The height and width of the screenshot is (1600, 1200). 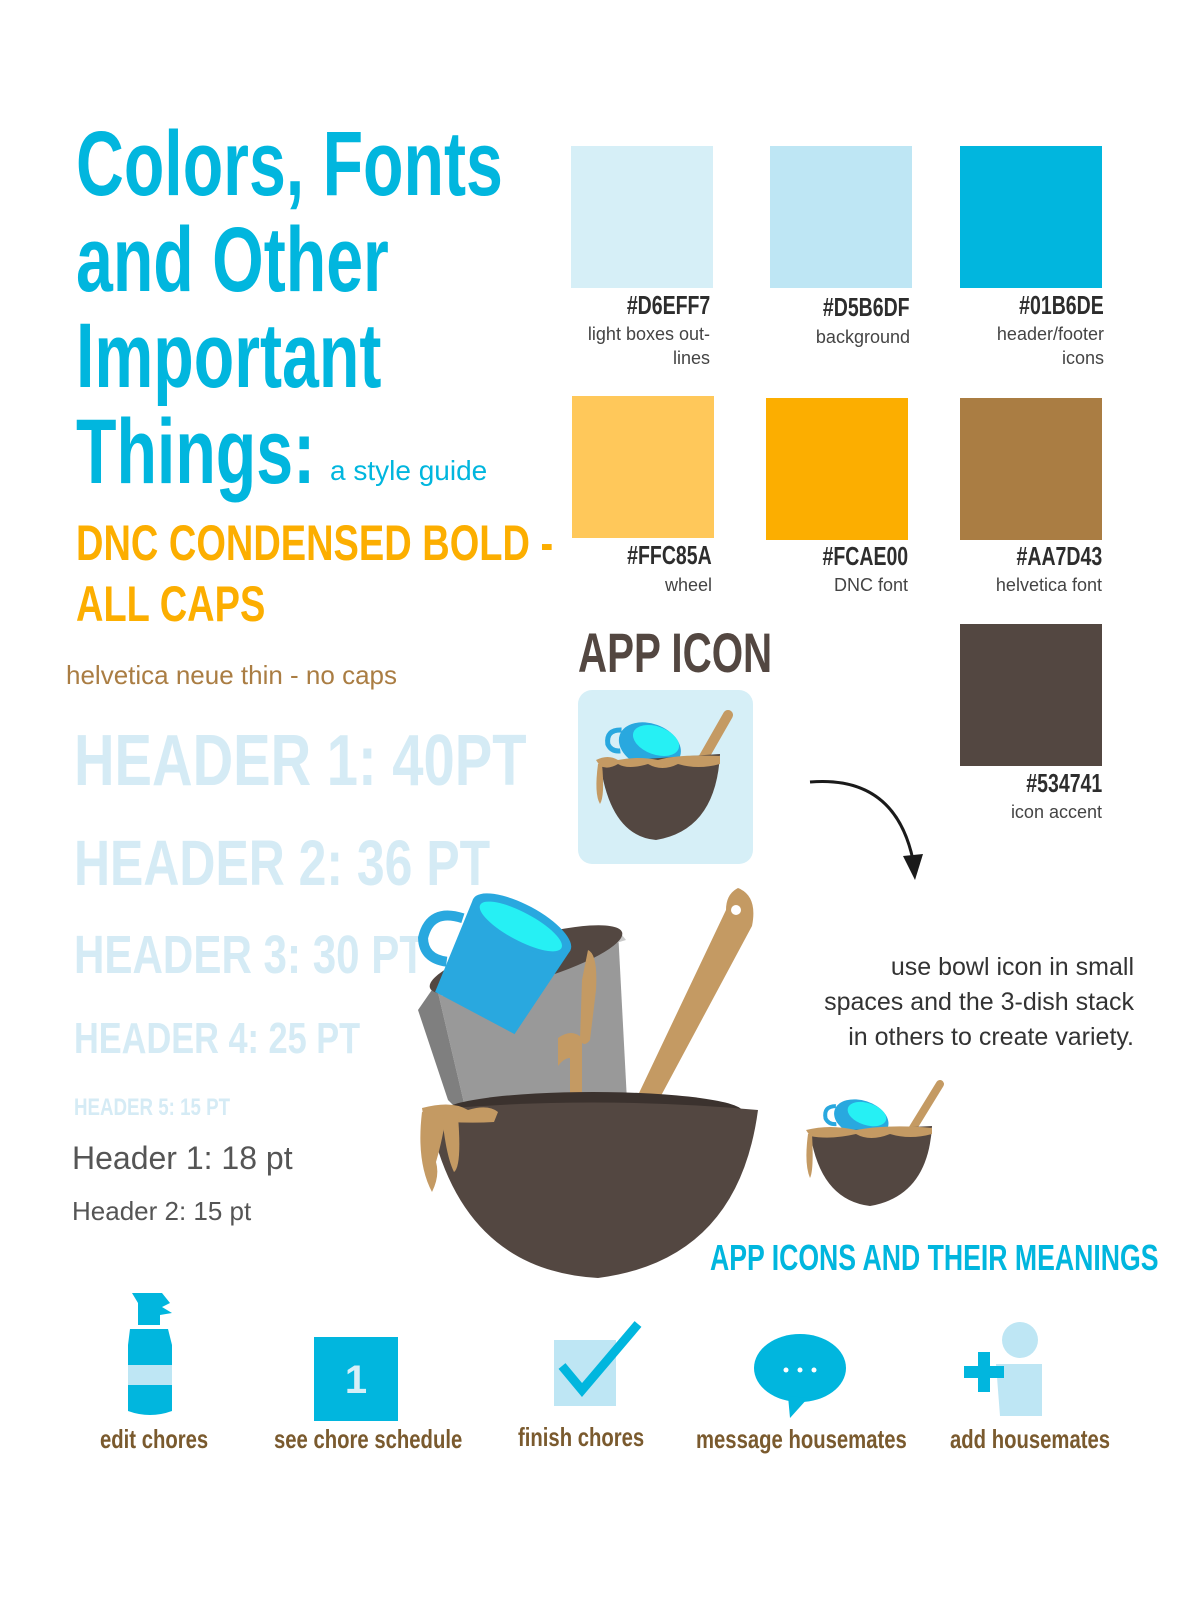 I want to click on swatch-desc: DNC font, so click(x=870, y=585).